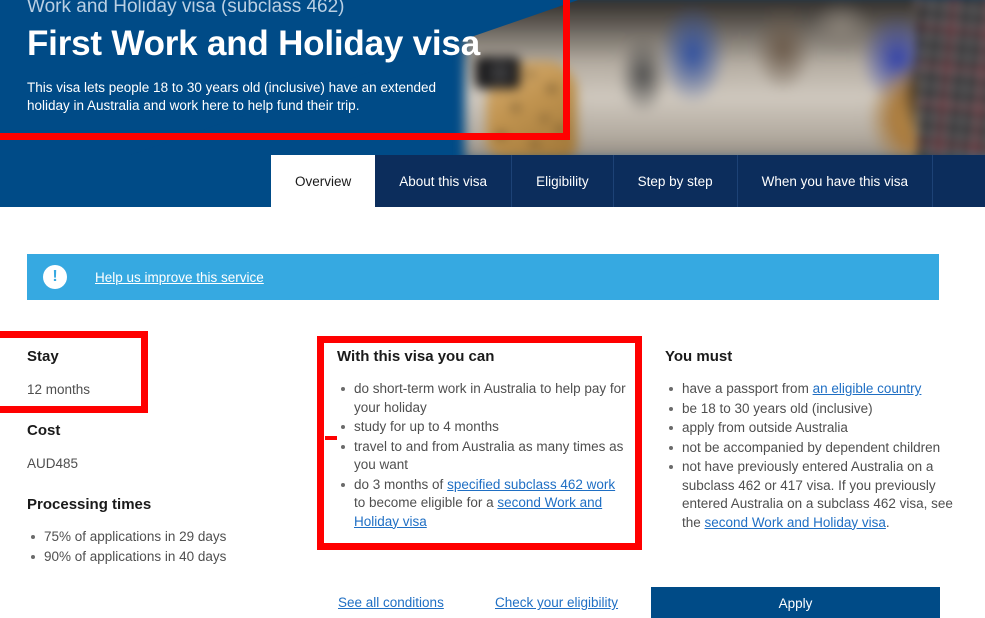  I want to click on see-all-conditions-link: See all conditions, so click(391, 602).